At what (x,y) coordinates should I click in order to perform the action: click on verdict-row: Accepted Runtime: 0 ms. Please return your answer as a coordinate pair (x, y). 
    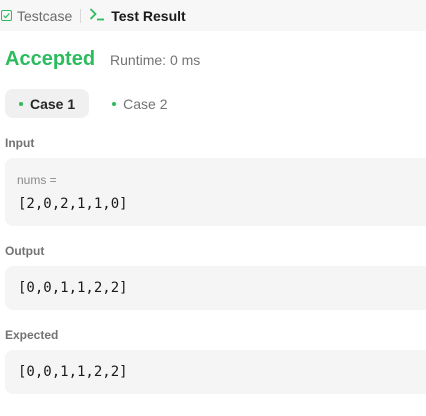
    Looking at the image, I should click on (102, 59).